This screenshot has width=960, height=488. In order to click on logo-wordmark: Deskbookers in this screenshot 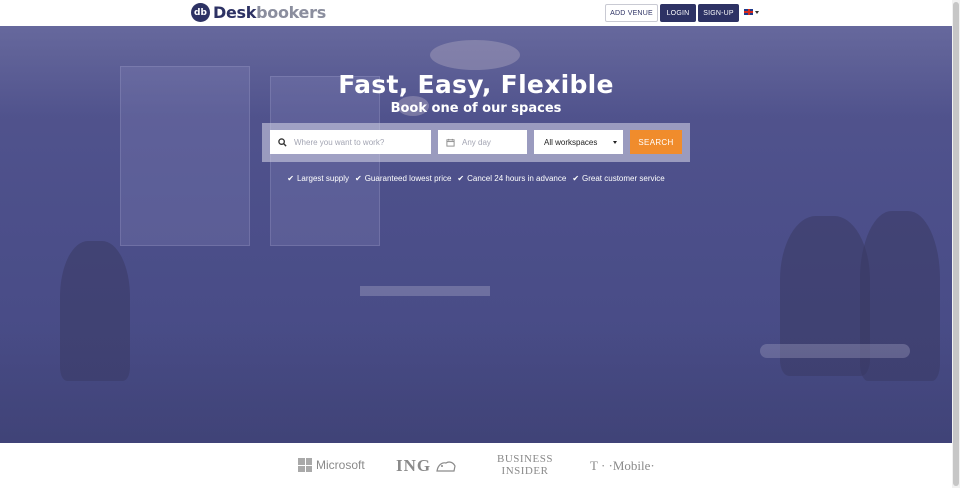, I will do `click(269, 12)`.